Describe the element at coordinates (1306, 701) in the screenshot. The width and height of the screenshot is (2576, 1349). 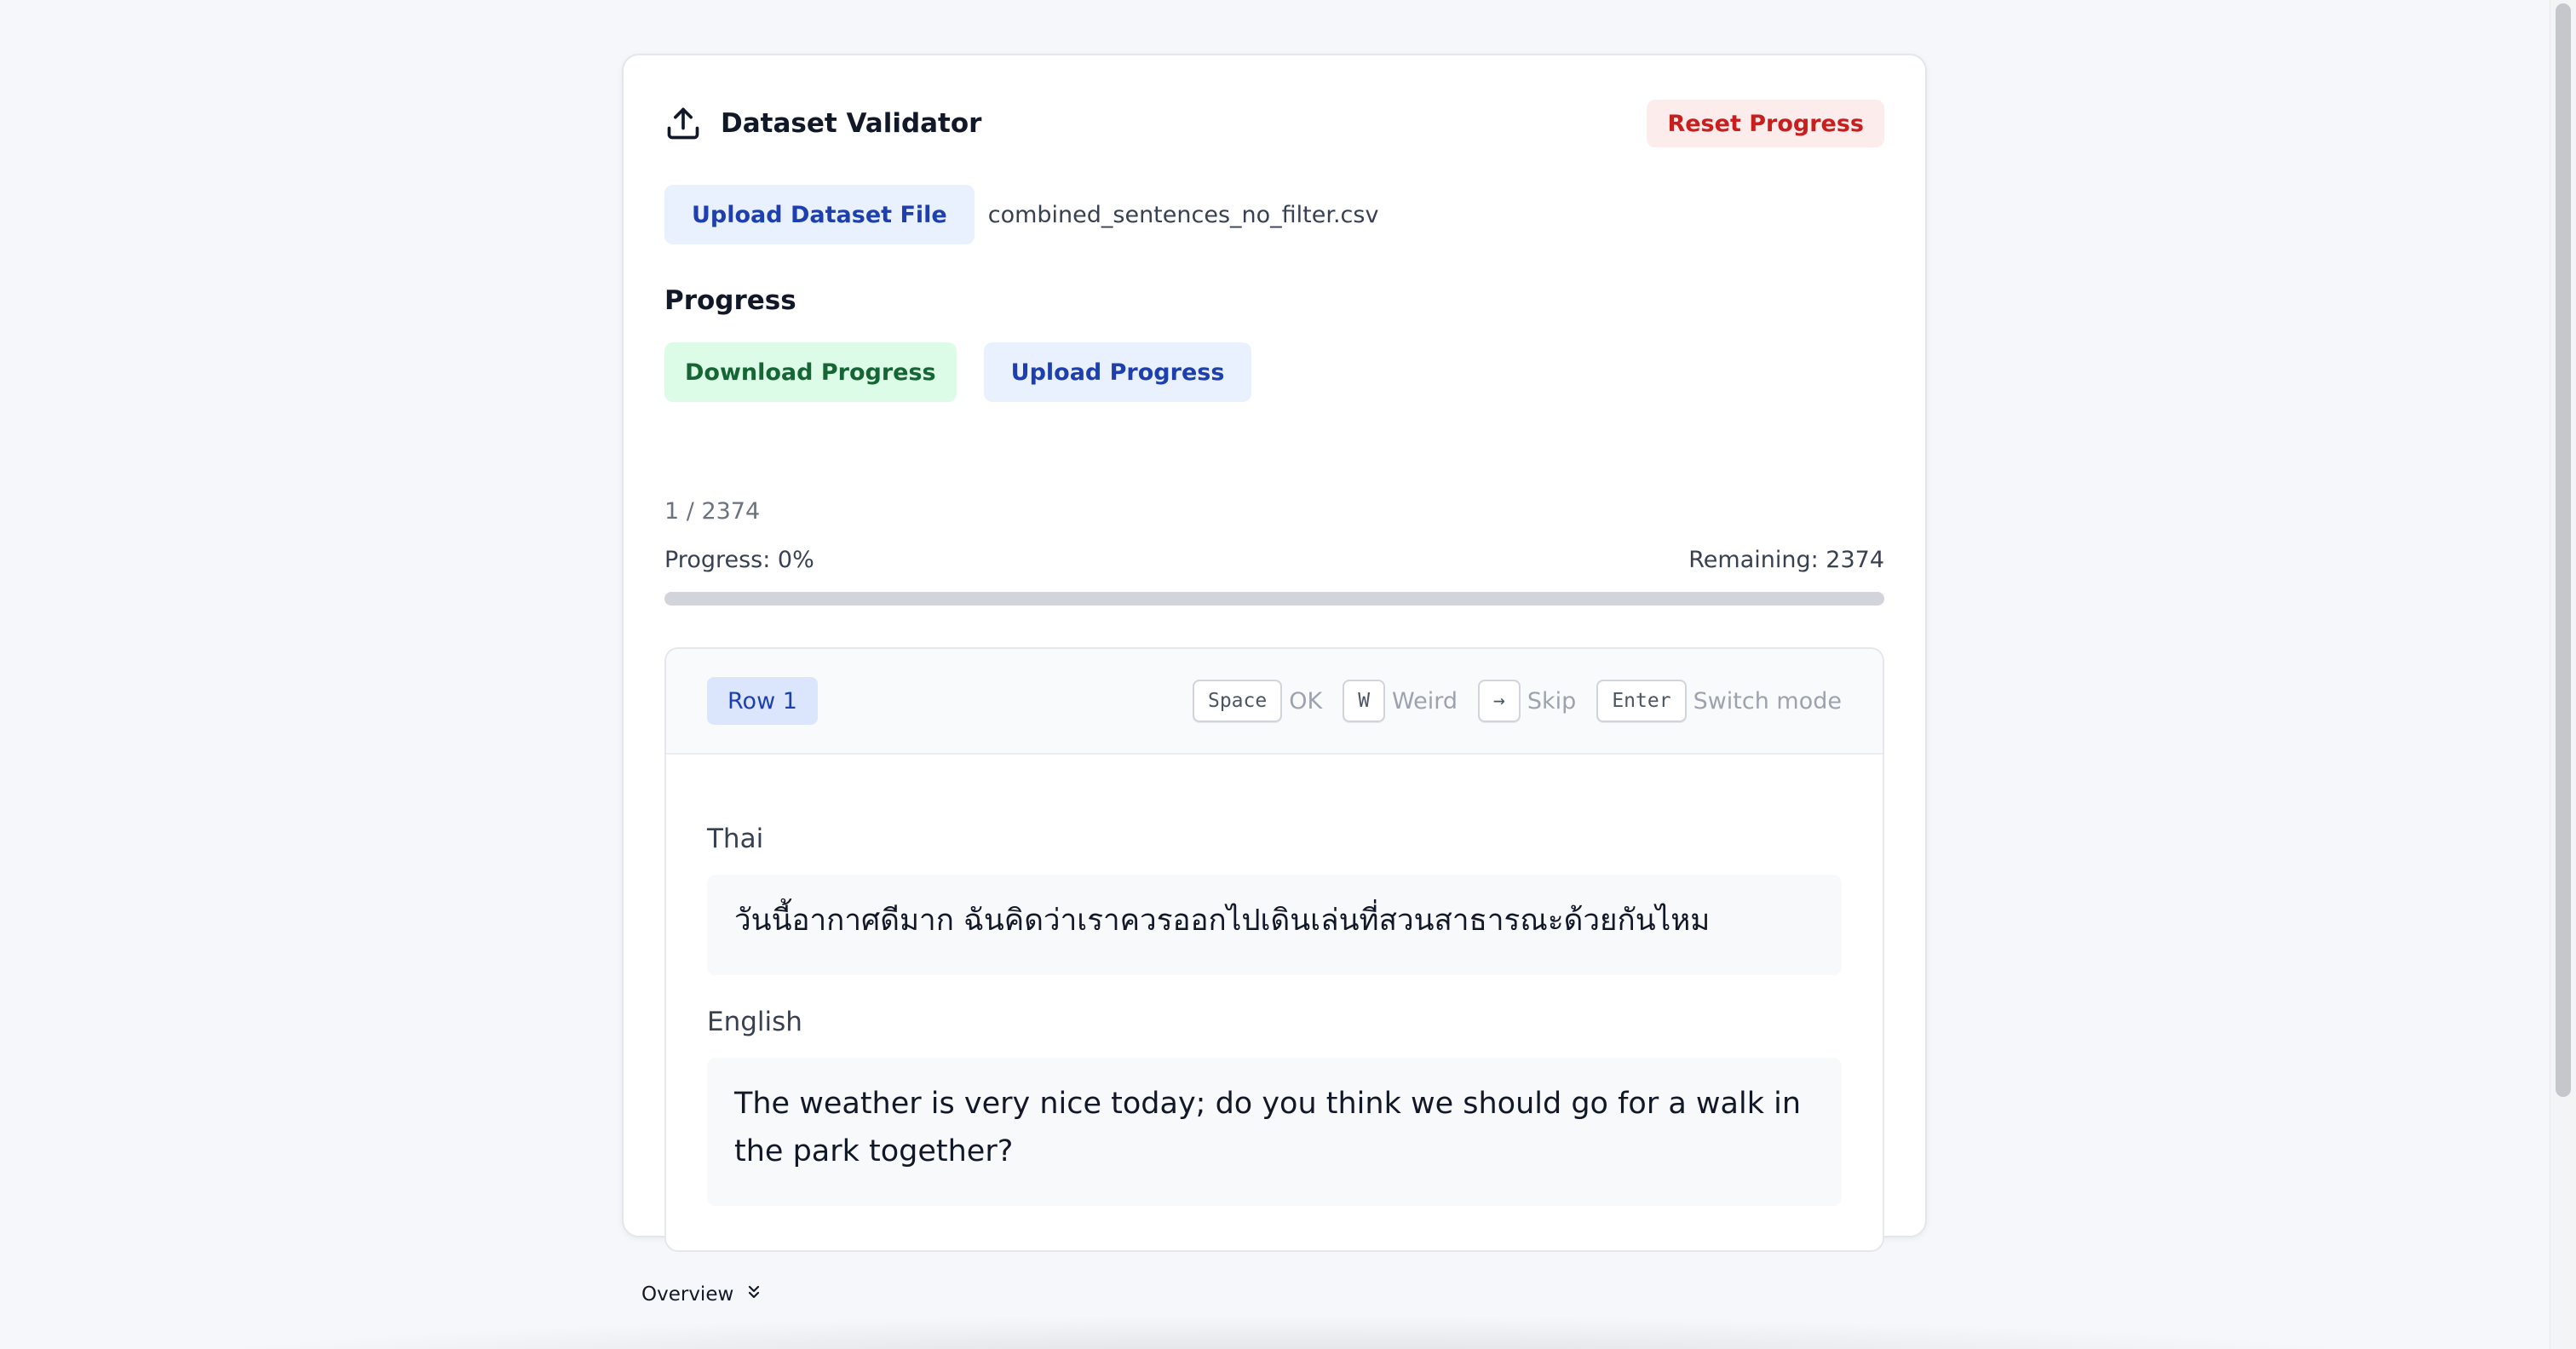
I see `shortcut-label: OK` at that location.